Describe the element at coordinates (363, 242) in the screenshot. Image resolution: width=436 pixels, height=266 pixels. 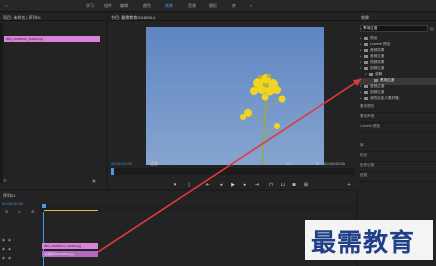
I see `watermark-text: 最需教育` at that location.